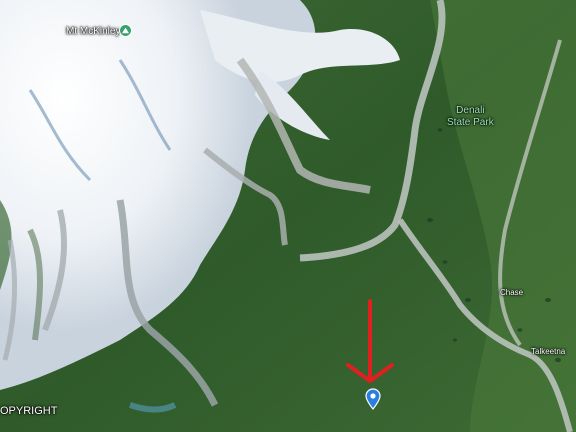 The width and height of the screenshot is (576, 432). I want to click on mountain-peak-icon, so click(125, 30).